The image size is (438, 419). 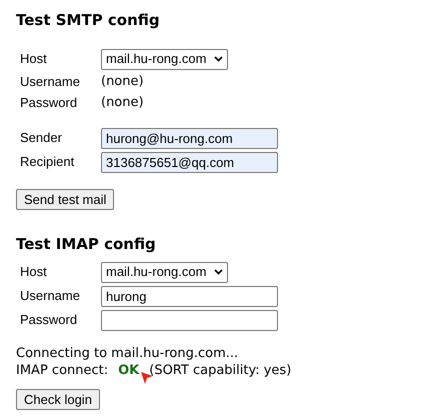 What do you see at coordinates (189, 138) in the screenshot?
I see `text-input: hurong@hu-rong.com` at bounding box center [189, 138].